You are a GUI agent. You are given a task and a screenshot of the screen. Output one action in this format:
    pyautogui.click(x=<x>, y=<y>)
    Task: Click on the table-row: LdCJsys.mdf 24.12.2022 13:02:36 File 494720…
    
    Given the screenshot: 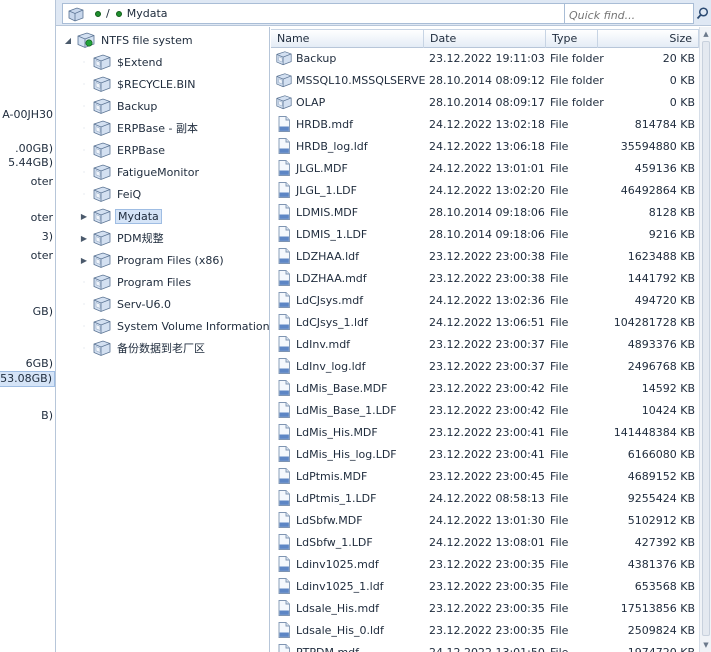 What is the action you would take?
    pyautogui.click(x=485, y=300)
    